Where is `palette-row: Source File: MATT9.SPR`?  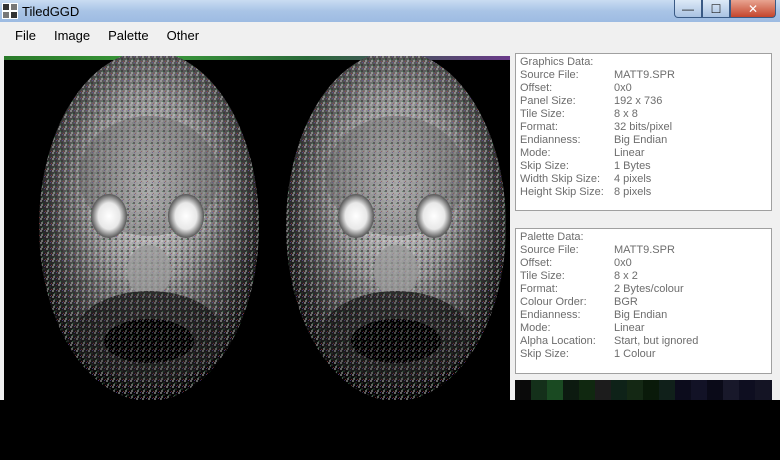 palette-row: Source File: MATT9.SPR is located at coordinates (643, 250).